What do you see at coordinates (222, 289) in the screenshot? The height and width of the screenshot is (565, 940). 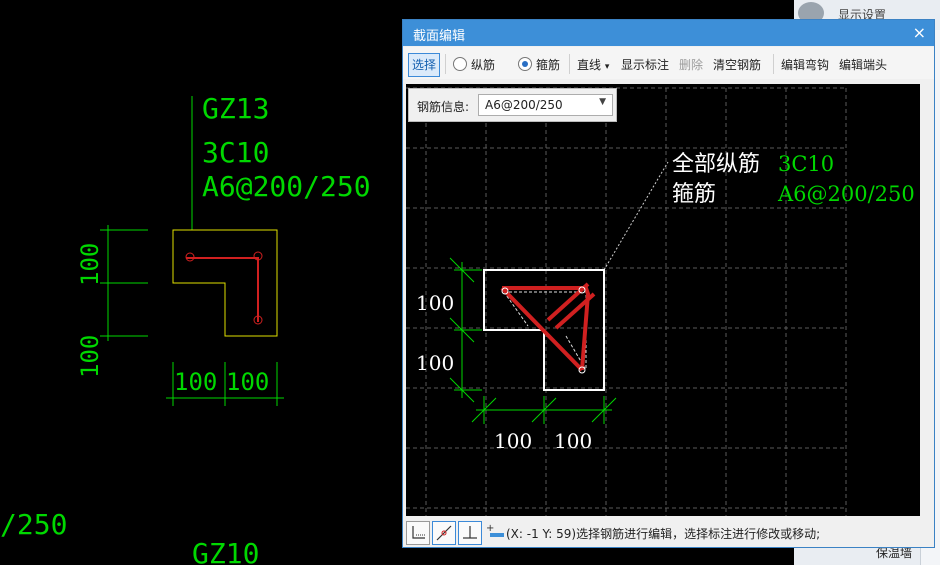 I see `stirrup-shape` at bounding box center [222, 289].